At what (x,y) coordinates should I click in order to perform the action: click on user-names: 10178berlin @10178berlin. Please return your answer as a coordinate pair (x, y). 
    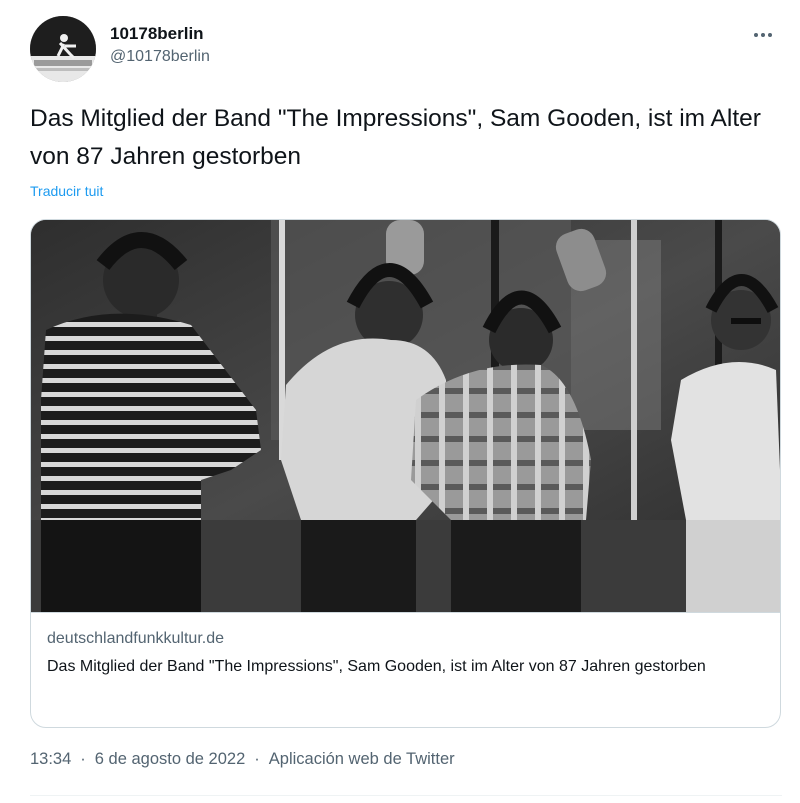
    Looking at the image, I should click on (160, 46).